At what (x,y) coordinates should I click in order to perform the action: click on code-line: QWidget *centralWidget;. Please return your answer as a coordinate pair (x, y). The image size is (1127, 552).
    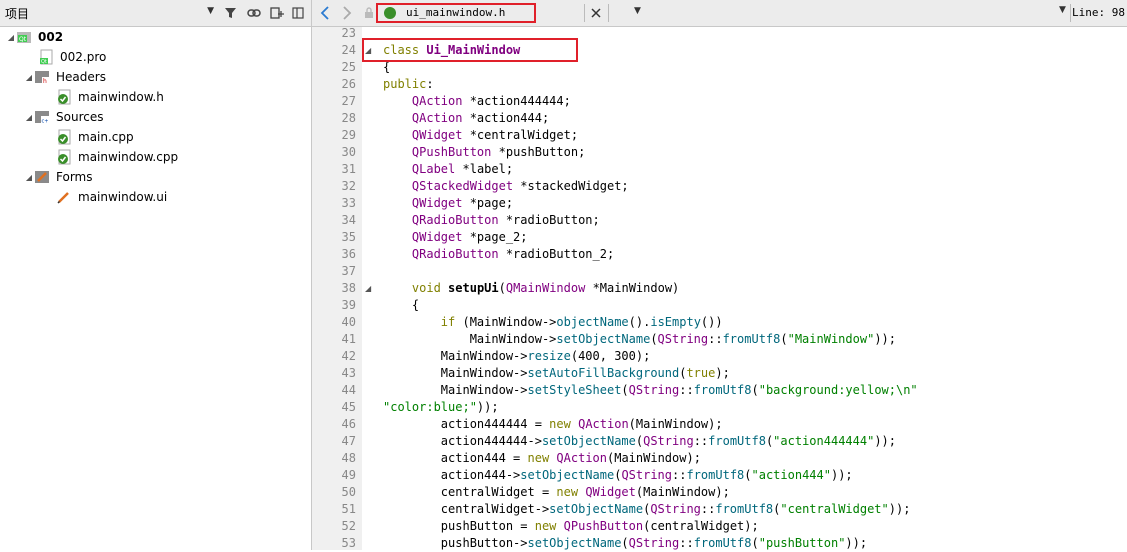
    Looking at the image, I should click on (480, 135).